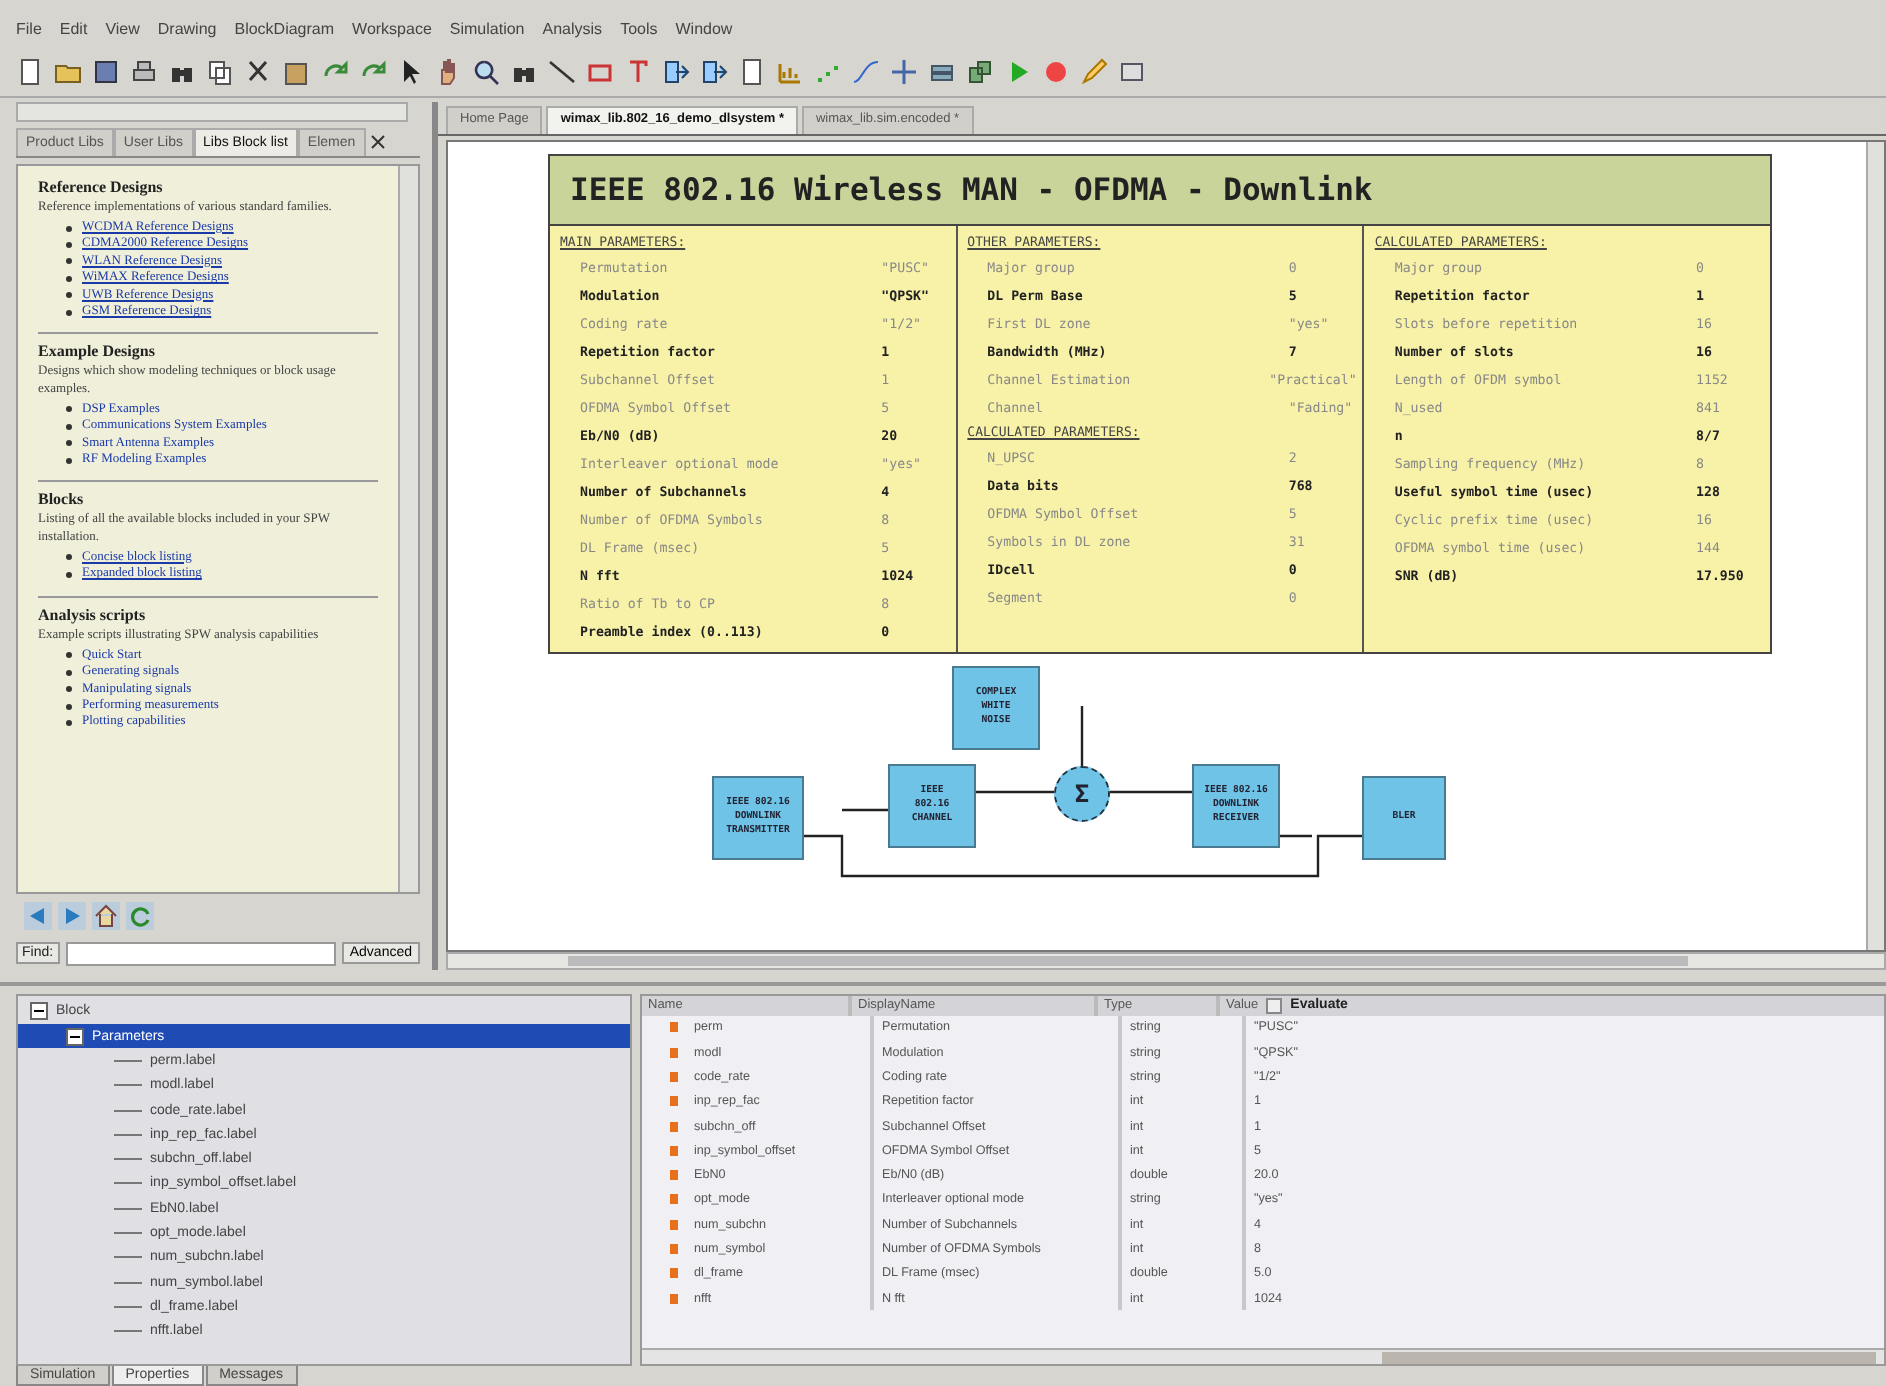  I want to click on back-icon, so click(38, 915).